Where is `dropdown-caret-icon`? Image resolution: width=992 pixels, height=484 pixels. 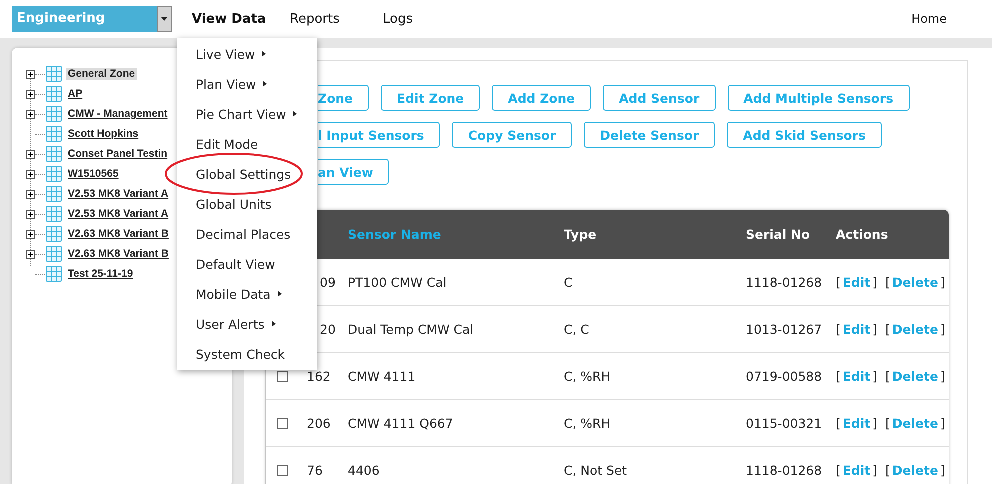
dropdown-caret-icon is located at coordinates (164, 19).